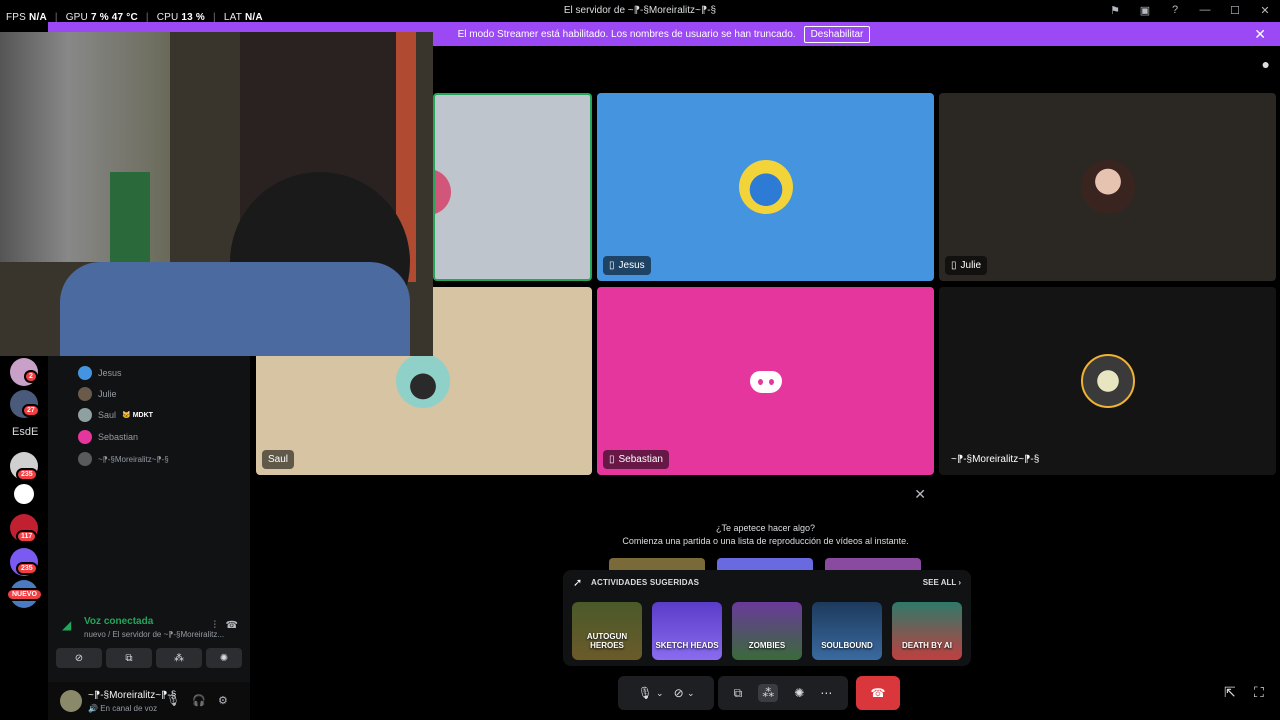  What do you see at coordinates (631, 265) in the screenshot?
I see `participant-name: Jesus` at bounding box center [631, 265].